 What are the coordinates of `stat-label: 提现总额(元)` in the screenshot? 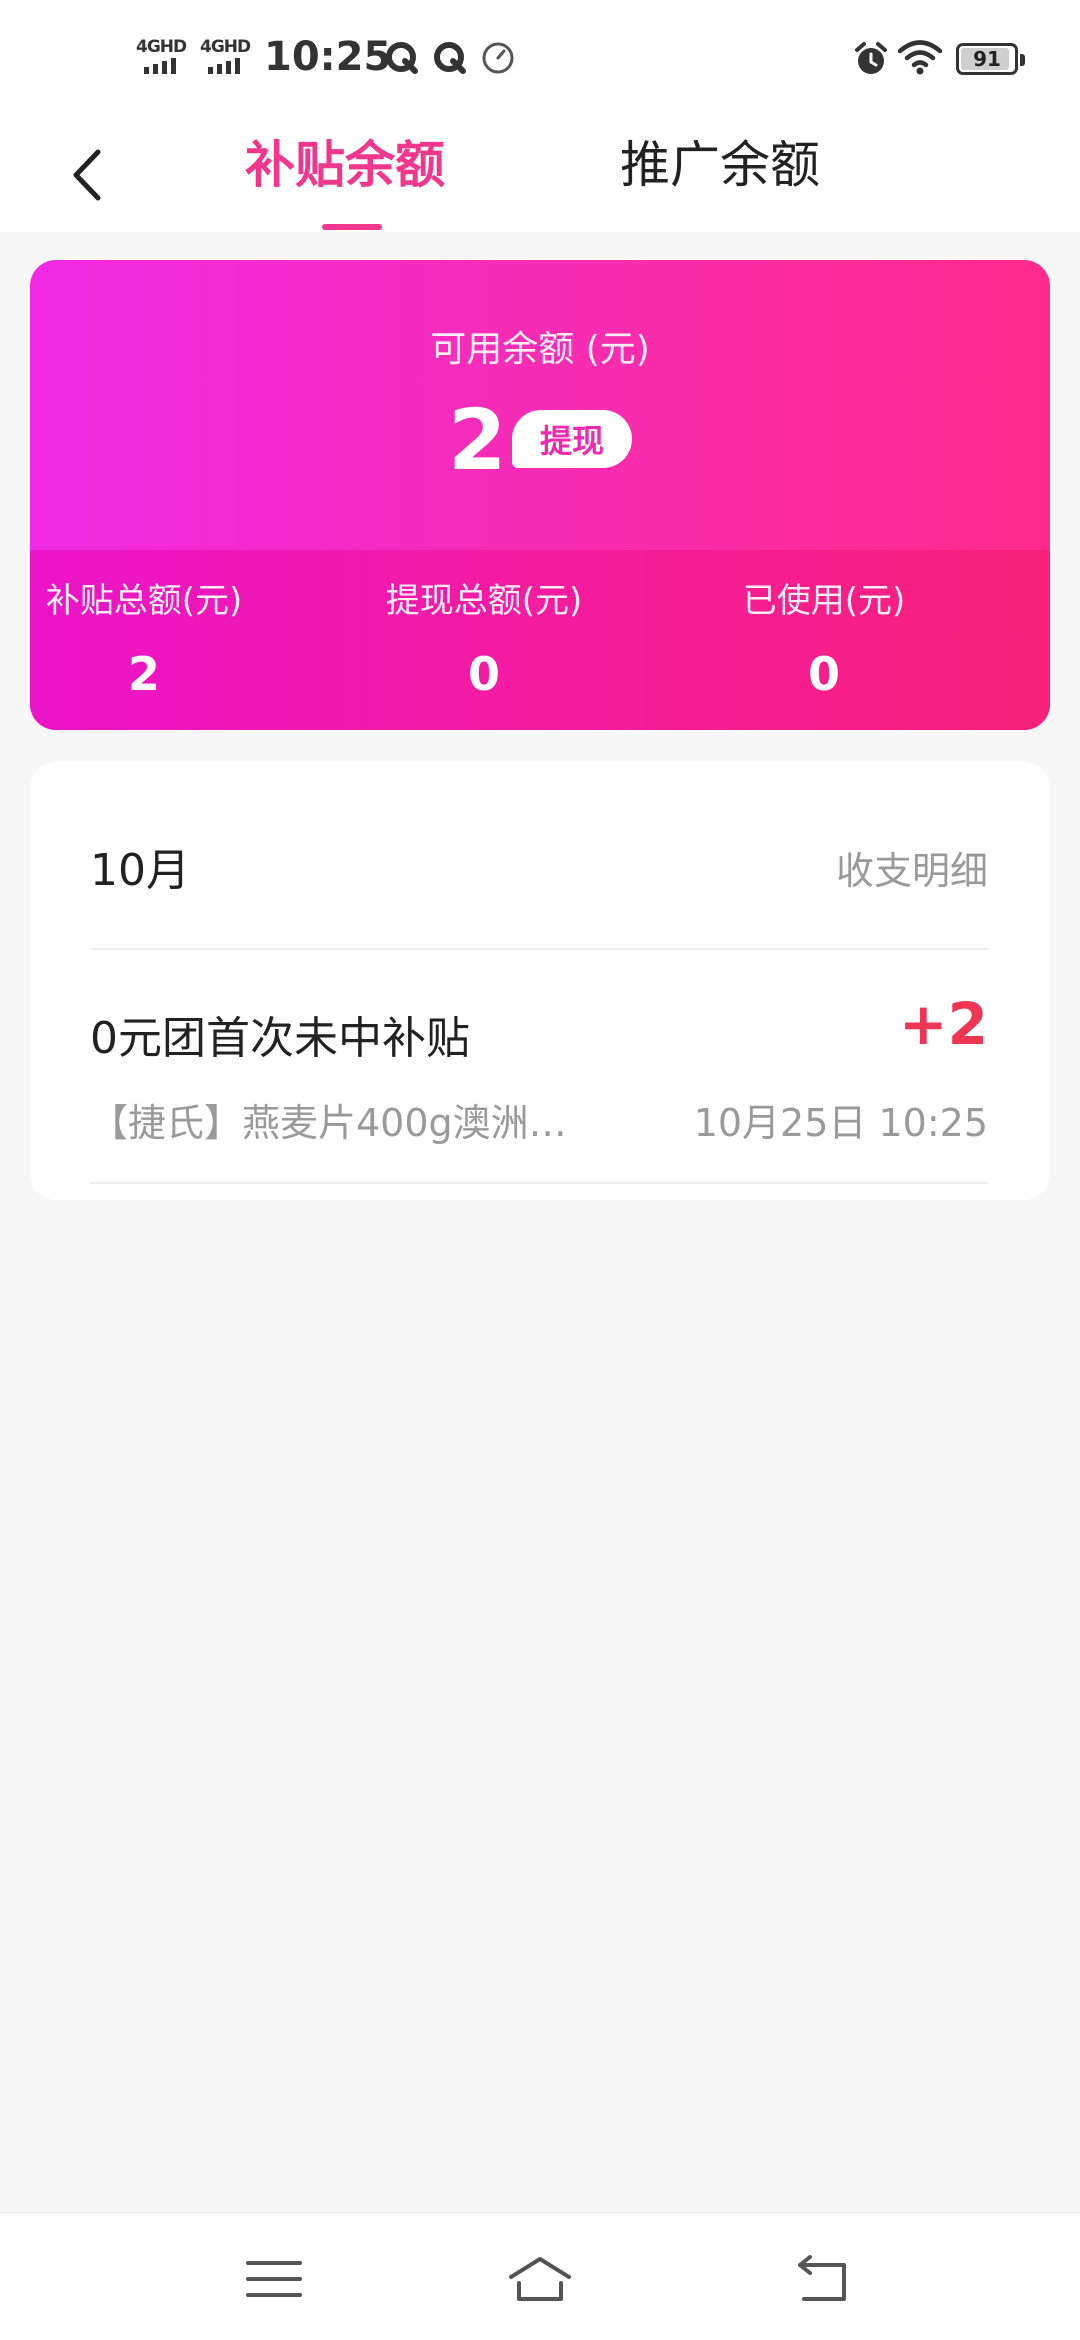 It's located at (484, 601).